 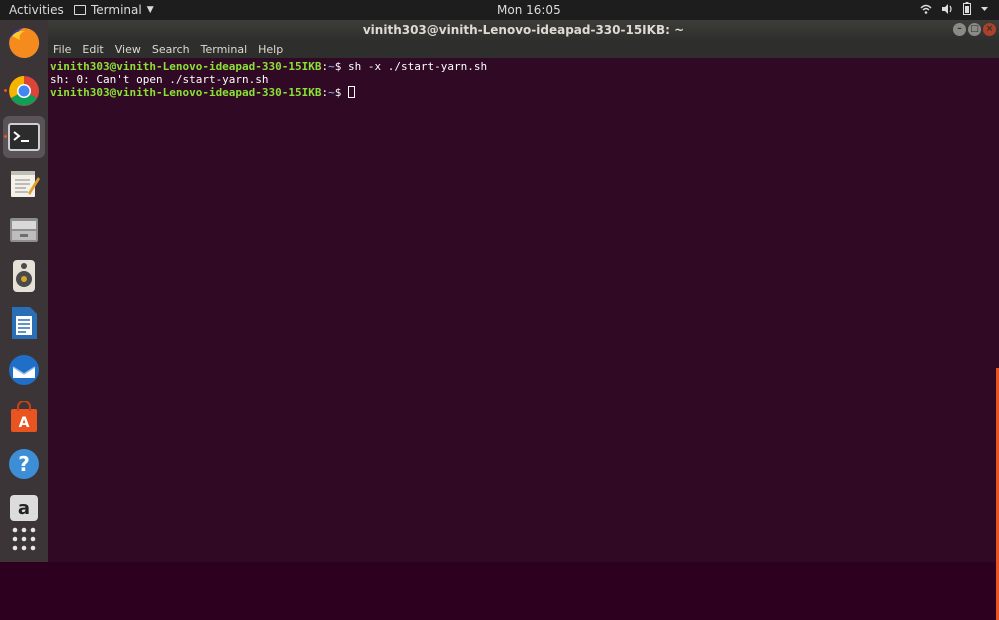 I want to click on minimize-button: –, so click(x=959, y=29).